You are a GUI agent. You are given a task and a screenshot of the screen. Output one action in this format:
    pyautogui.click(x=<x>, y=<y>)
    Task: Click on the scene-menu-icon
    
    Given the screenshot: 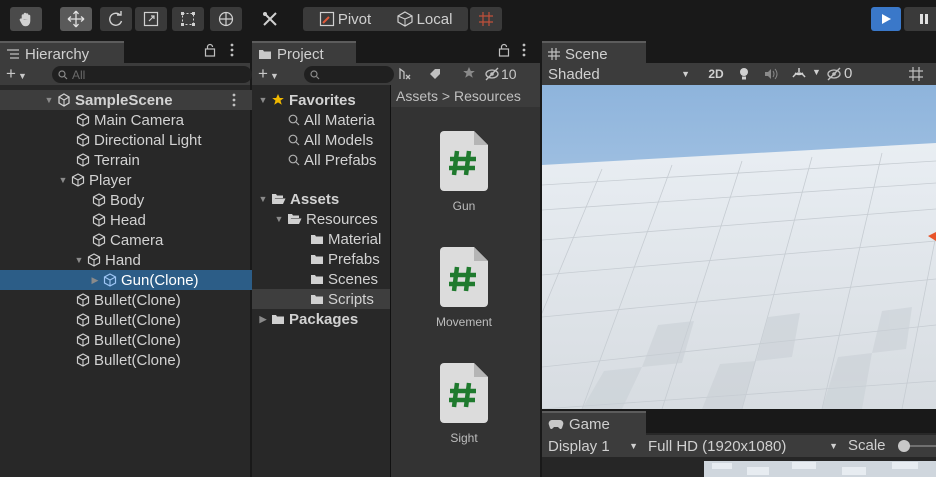 What is the action you would take?
    pyautogui.click(x=234, y=100)
    